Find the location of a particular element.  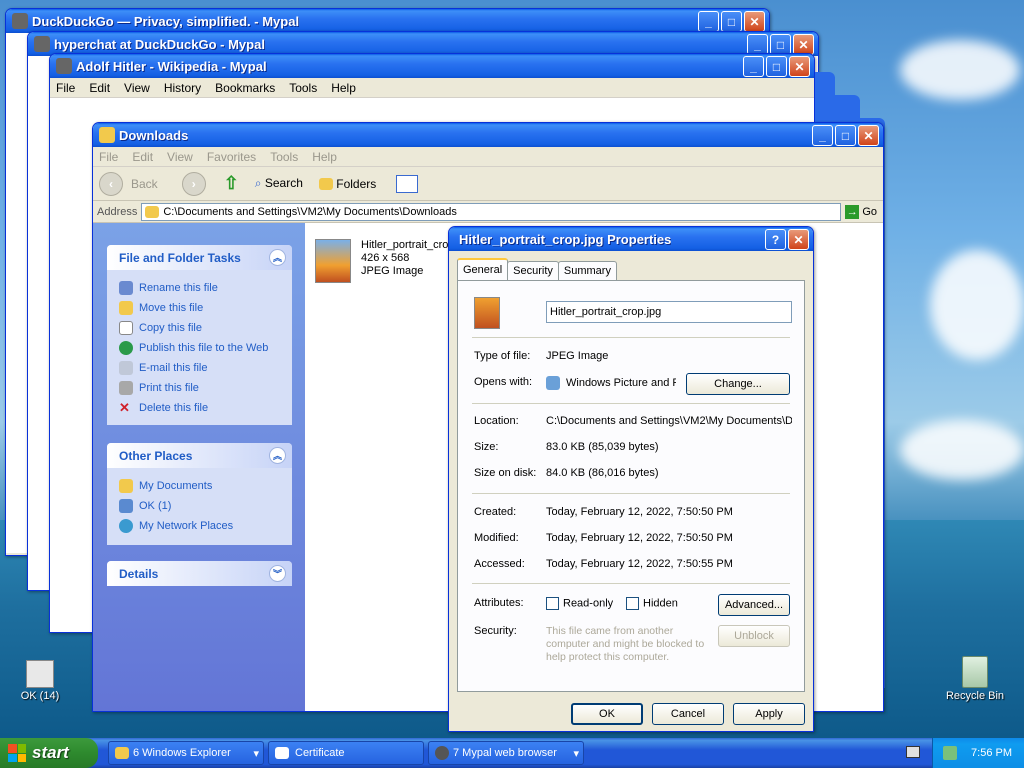

place-ok: OK (1) is located at coordinates (205, 506).